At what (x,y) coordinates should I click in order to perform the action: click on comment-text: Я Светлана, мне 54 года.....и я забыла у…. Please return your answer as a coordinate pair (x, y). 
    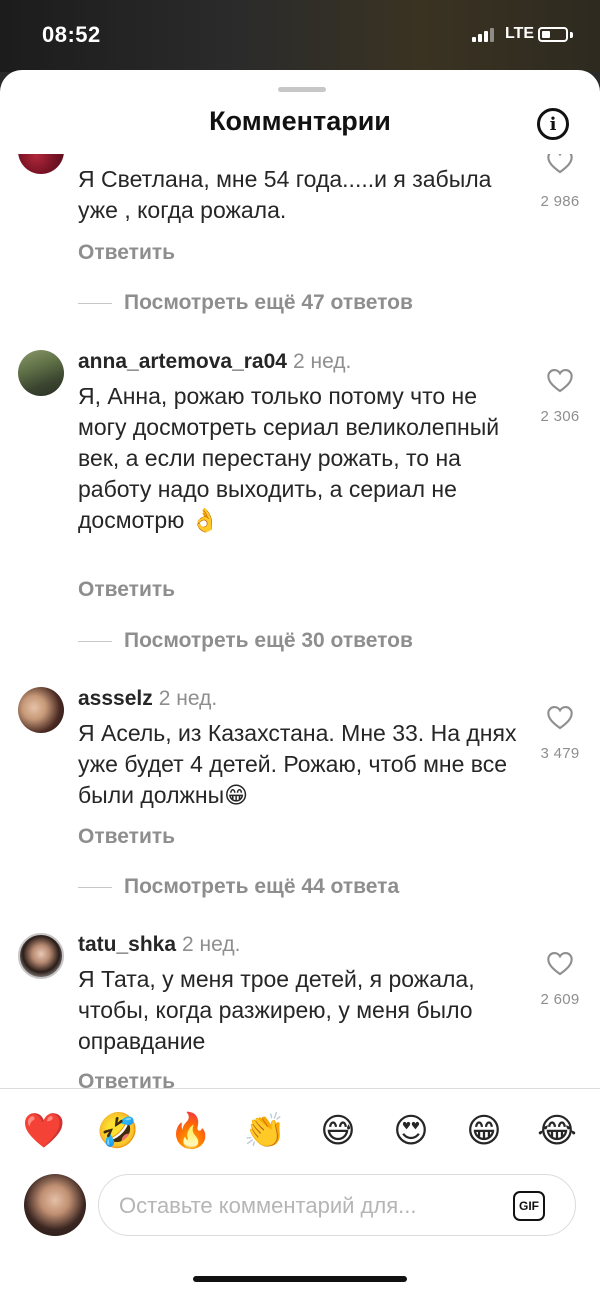
    Looking at the image, I should click on (285, 194).